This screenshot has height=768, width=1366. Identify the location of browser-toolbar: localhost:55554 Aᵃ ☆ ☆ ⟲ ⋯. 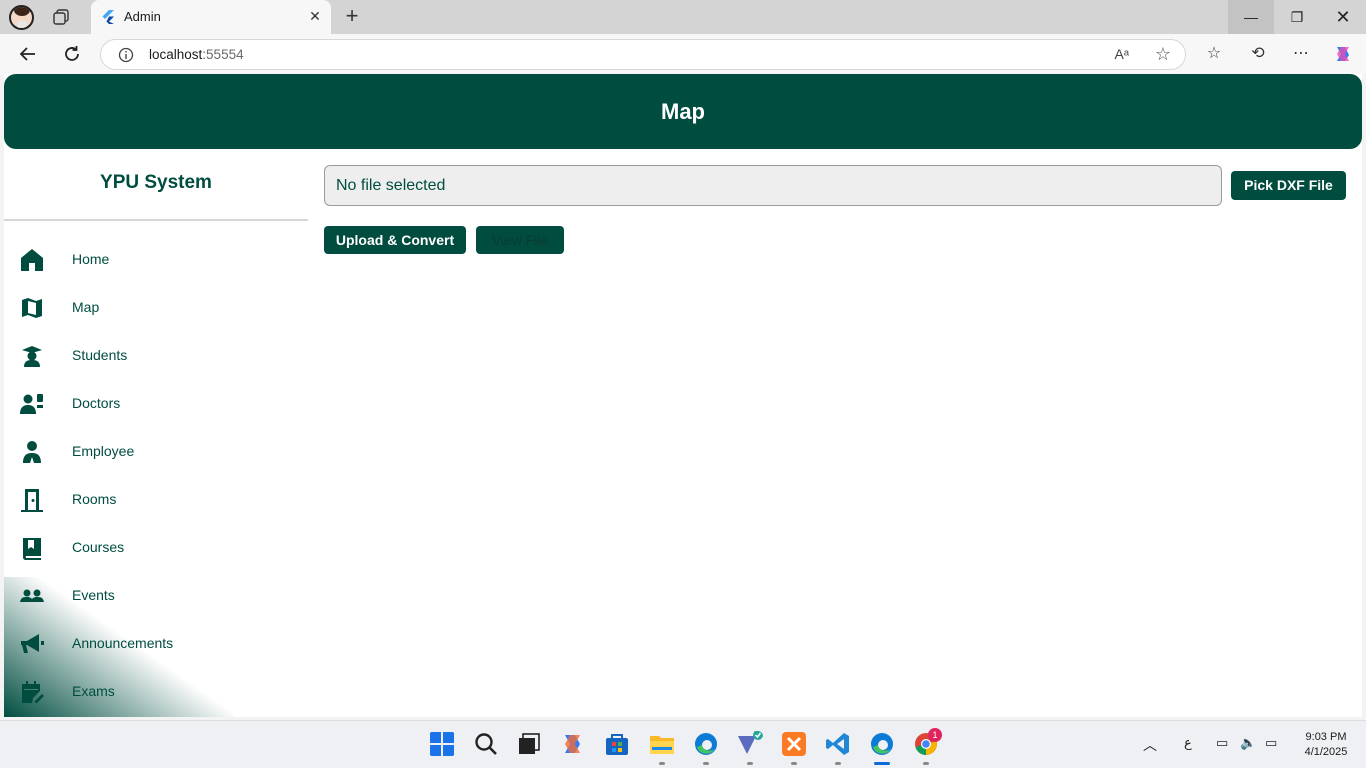
(683, 54).